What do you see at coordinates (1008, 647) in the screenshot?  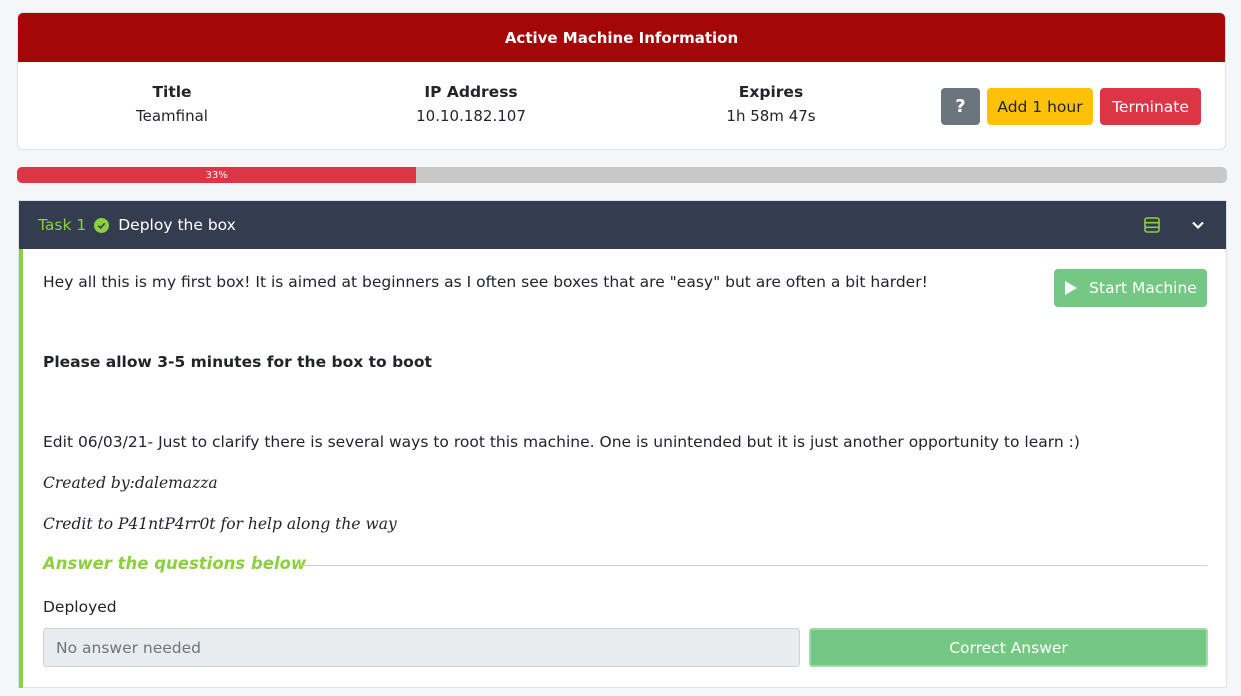 I see `correct-answer-button: Correct Answer` at bounding box center [1008, 647].